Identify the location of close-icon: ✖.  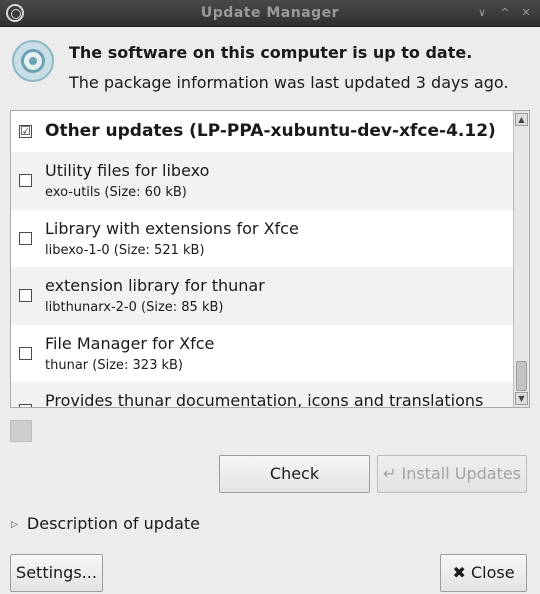
(459, 572).